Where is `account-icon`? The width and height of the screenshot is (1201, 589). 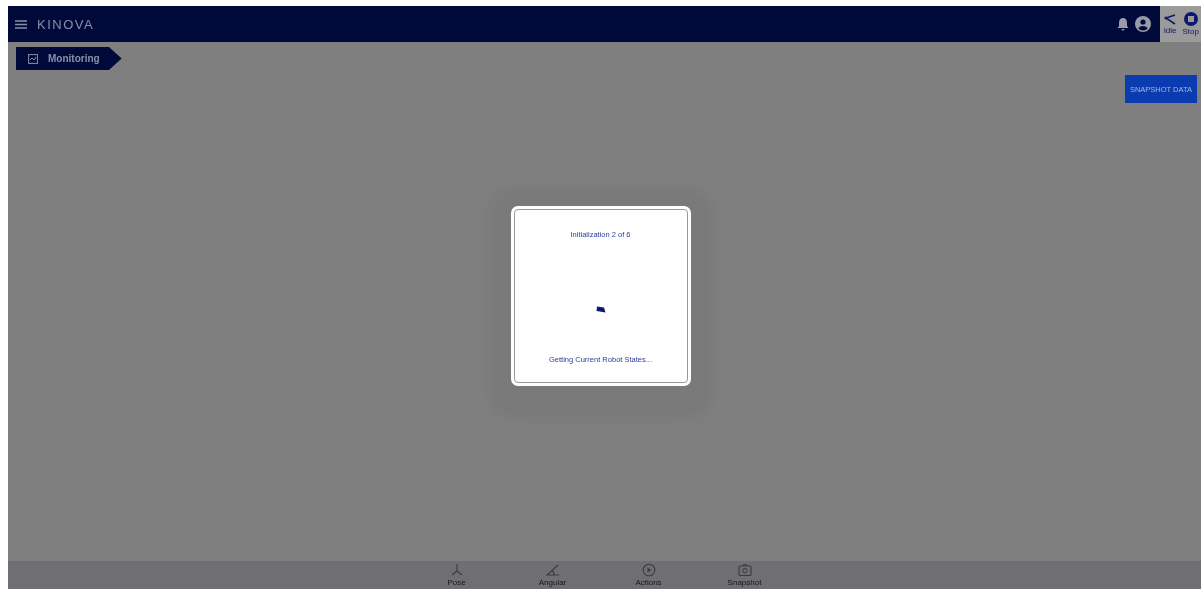 account-icon is located at coordinates (1142, 24).